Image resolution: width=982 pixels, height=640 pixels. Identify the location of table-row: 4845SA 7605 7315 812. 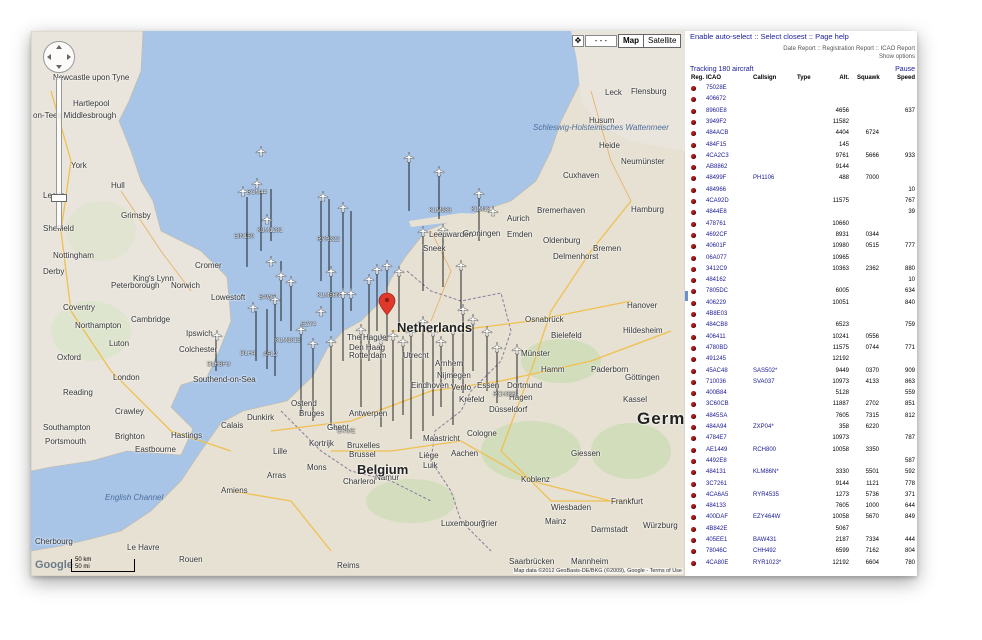
(801, 416).